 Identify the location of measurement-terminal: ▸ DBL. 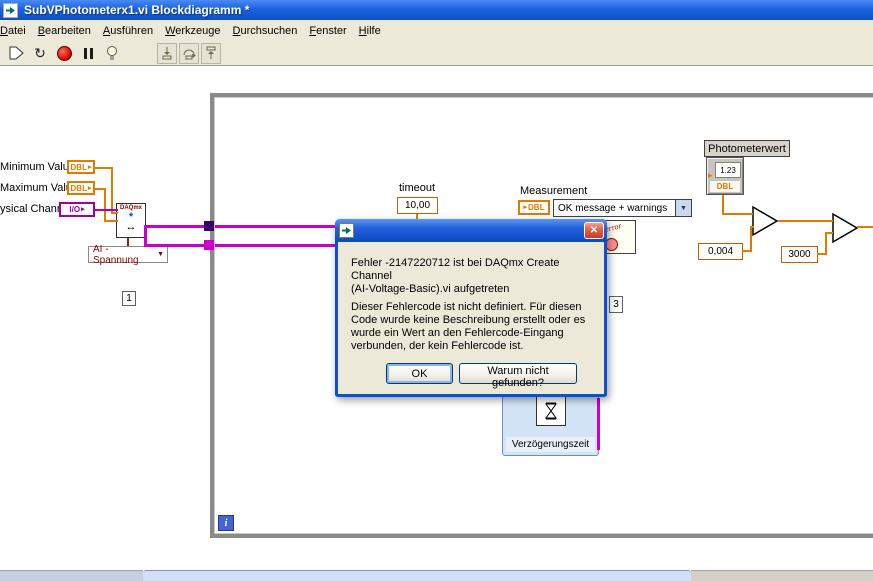
(534, 207).